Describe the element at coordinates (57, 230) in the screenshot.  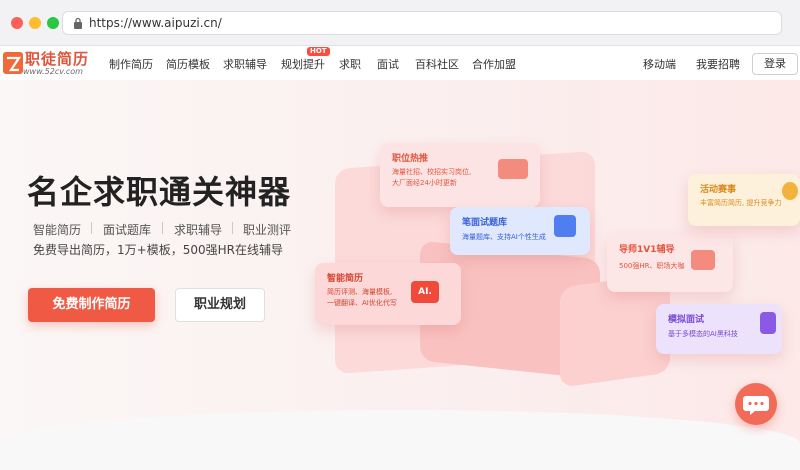
I see `feature-smart-resume: 智能简历` at that location.